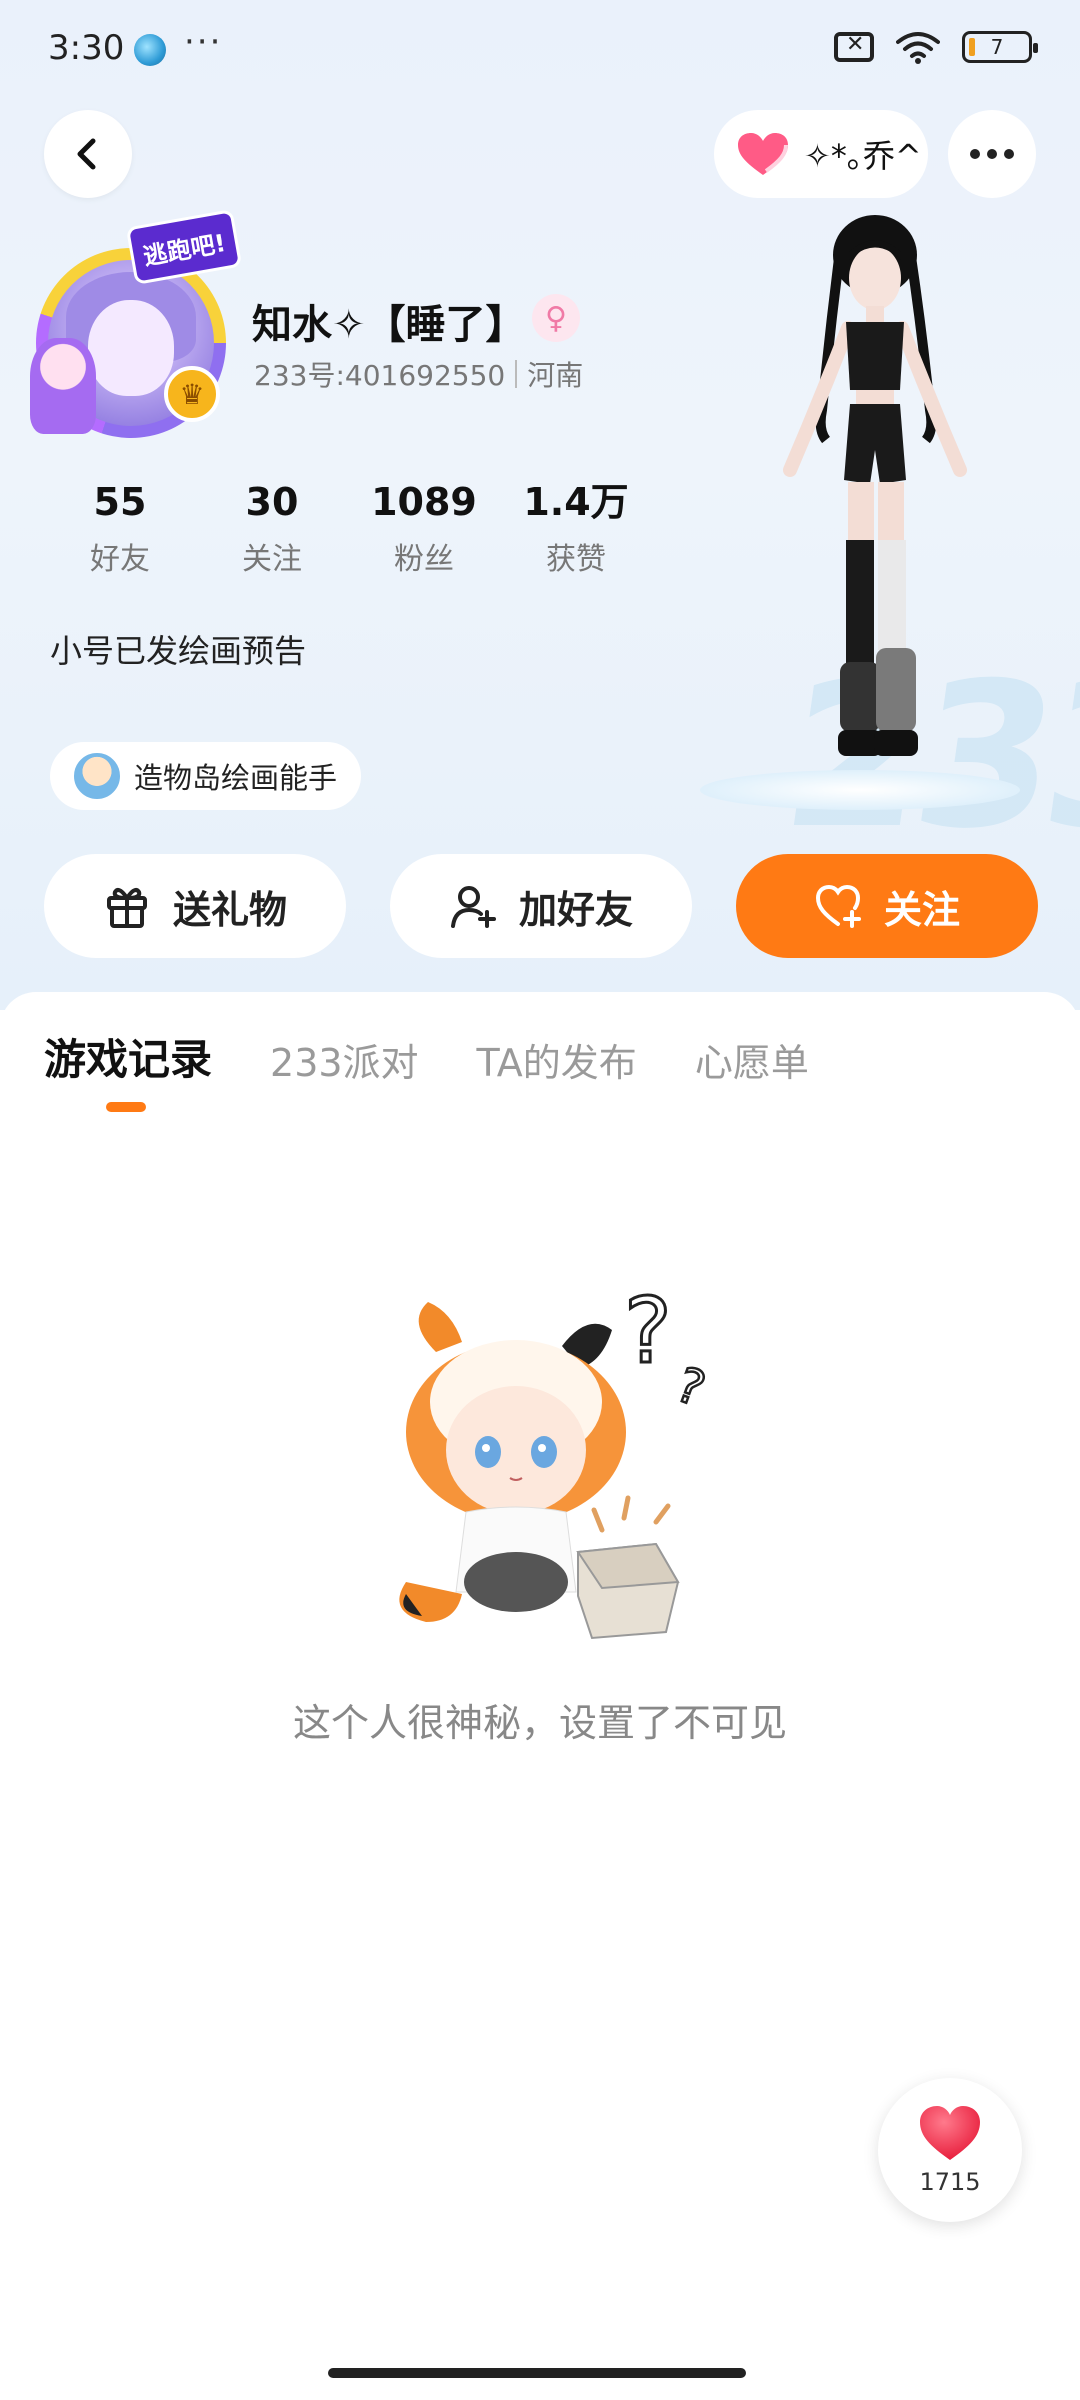 Image resolution: width=1080 pixels, height=2400 pixels. What do you see at coordinates (272, 502) in the screenshot?
I see `stat-value: 30` at bounding box center [272, 502].